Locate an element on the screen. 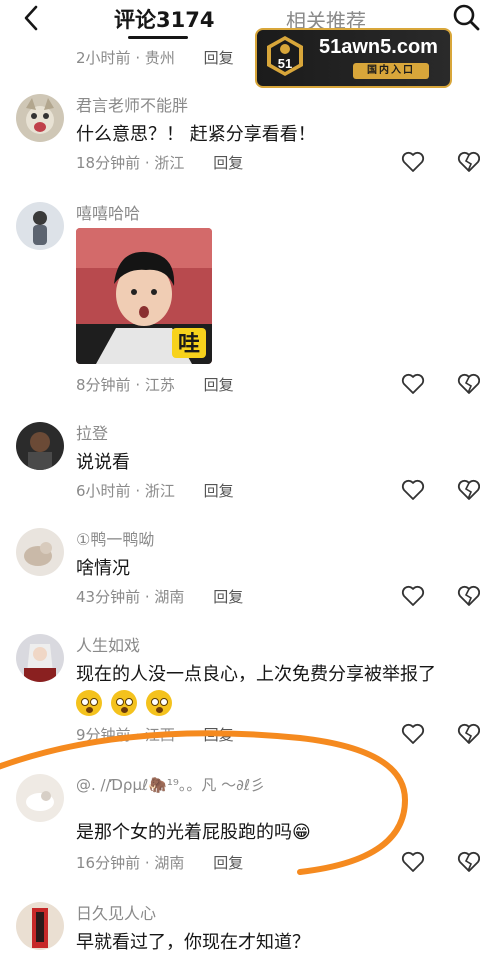 Image resolution: width=480 pixels, height=954 pixels. comment-author: 日久见人心 is located at coordinates (116, 912).